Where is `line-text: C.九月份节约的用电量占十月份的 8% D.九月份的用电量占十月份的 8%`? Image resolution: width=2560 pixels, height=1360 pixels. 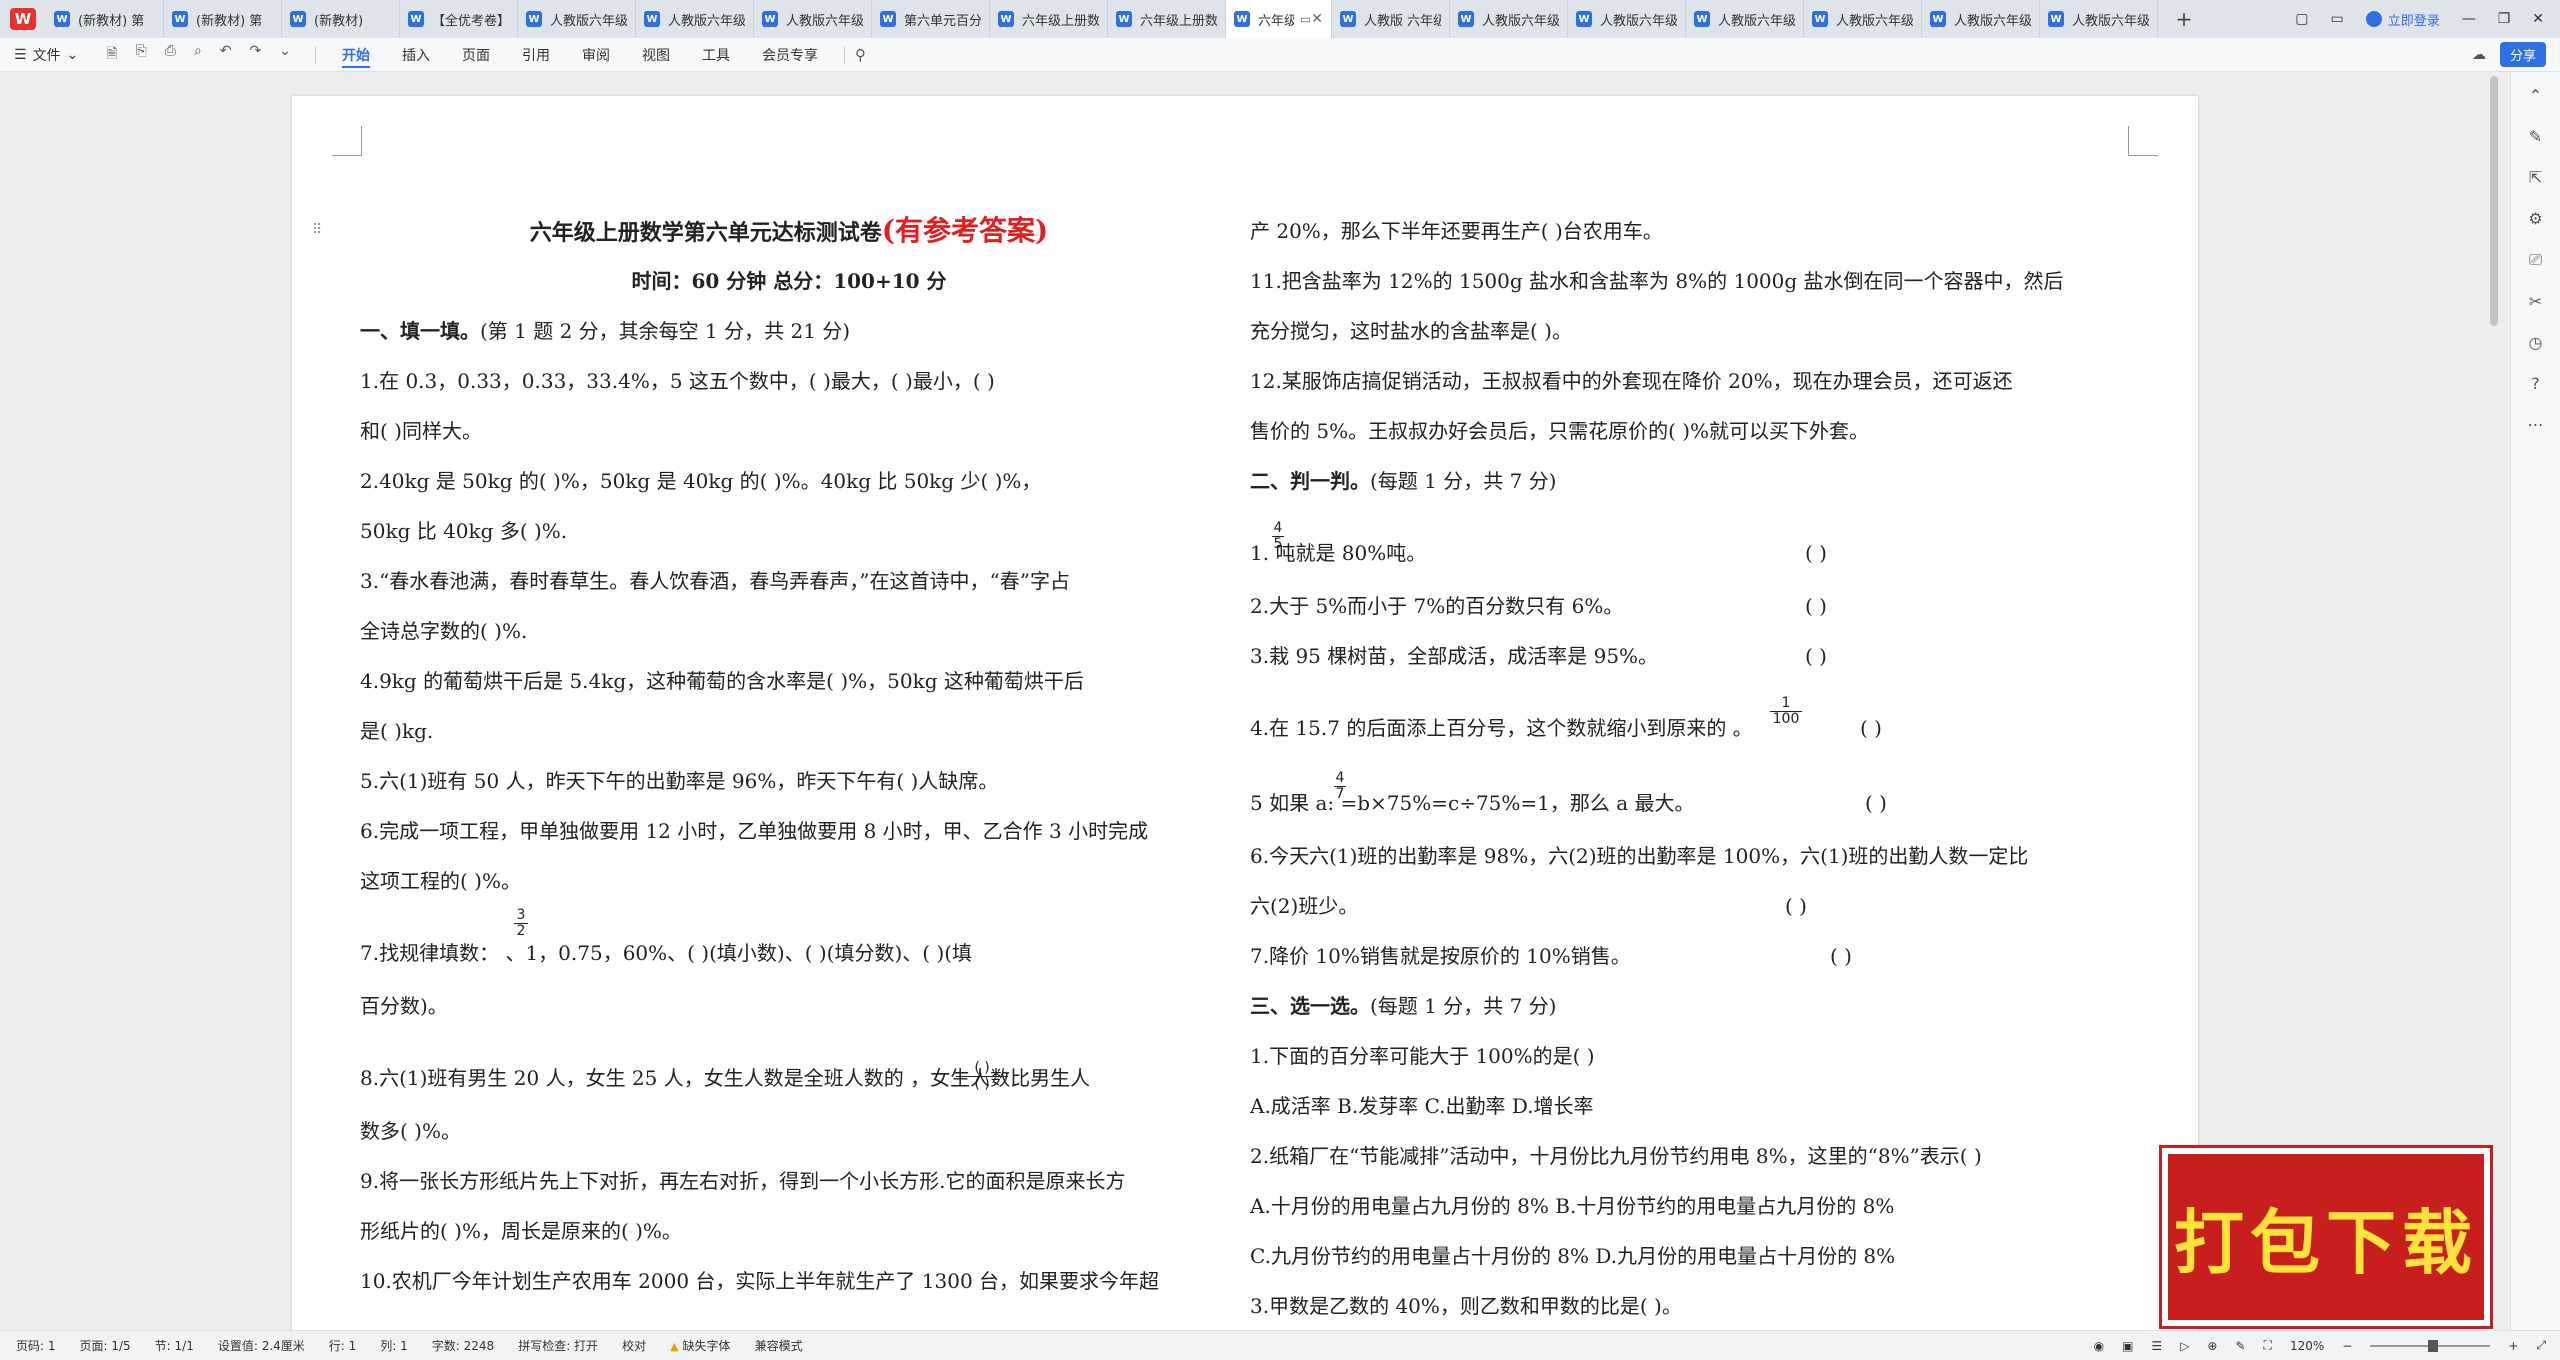 line-text: C.九月份节约的用电量占十月份的 8% D.九月份的用电量占十月份的 8% is located at coordinates (1573, 1256).